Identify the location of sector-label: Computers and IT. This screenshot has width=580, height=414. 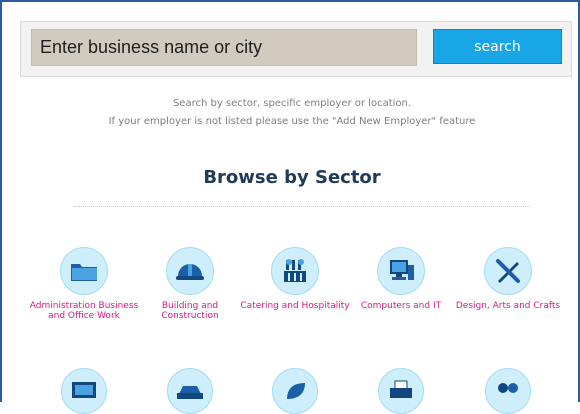
(401, 306).